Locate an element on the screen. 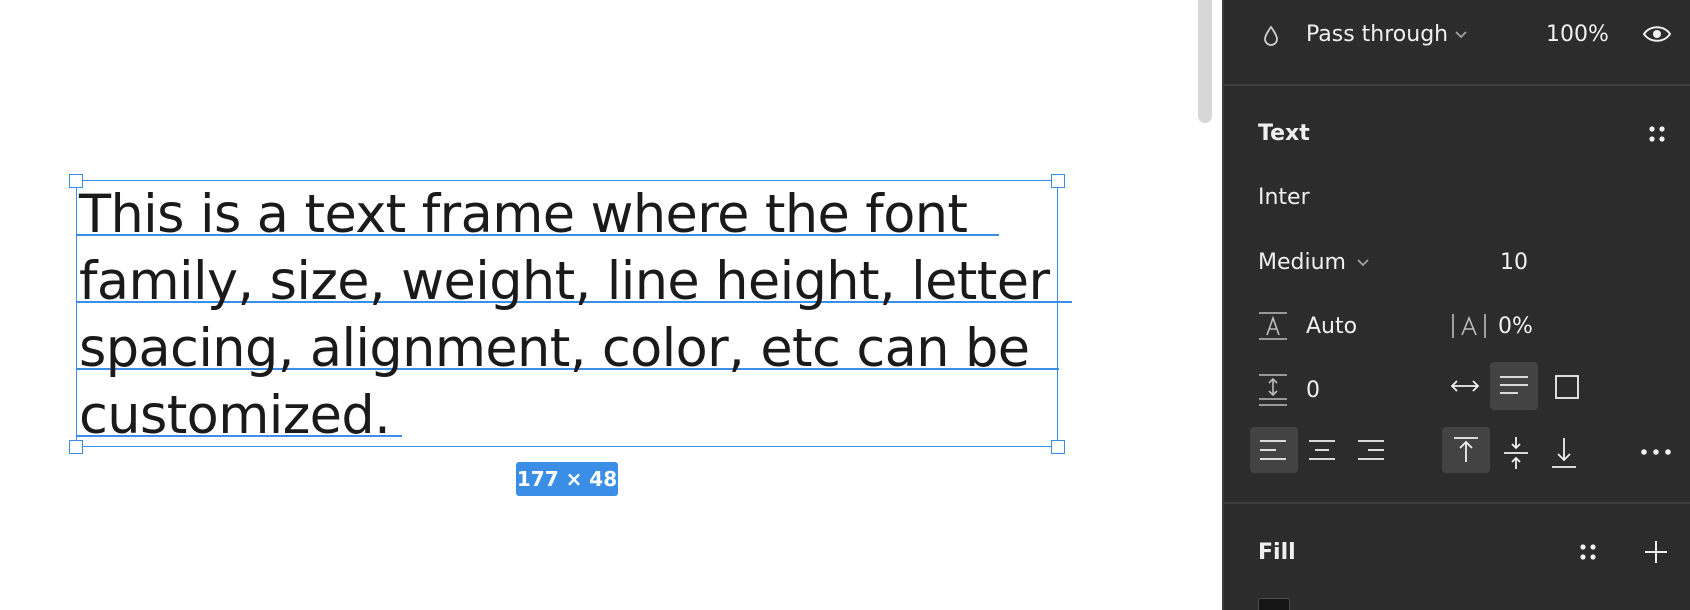 This screenshot has width=1690, height=610. auto-height-button is located at coordinates (1514, 386).